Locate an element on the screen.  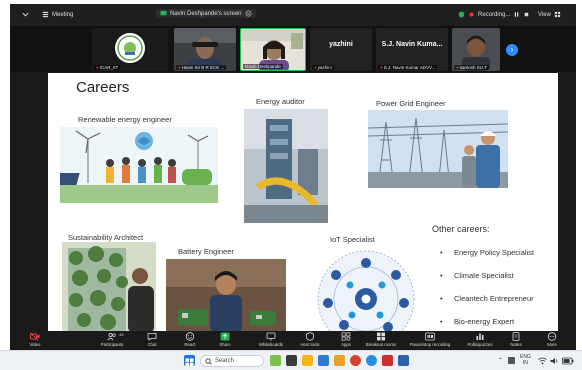
participant-name: Navin Deshpande is located at coordinates (263, 66).